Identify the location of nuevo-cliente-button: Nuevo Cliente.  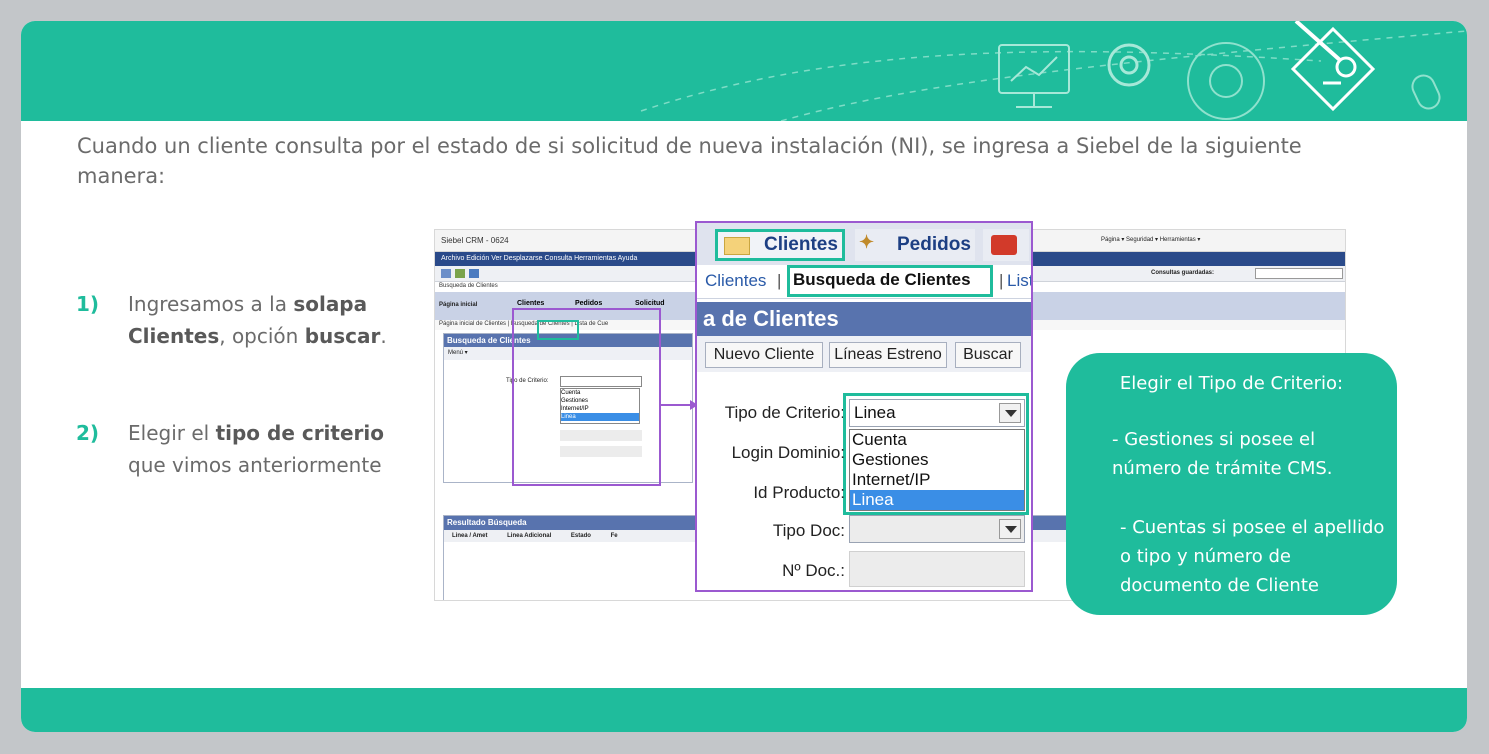
(764, 355).